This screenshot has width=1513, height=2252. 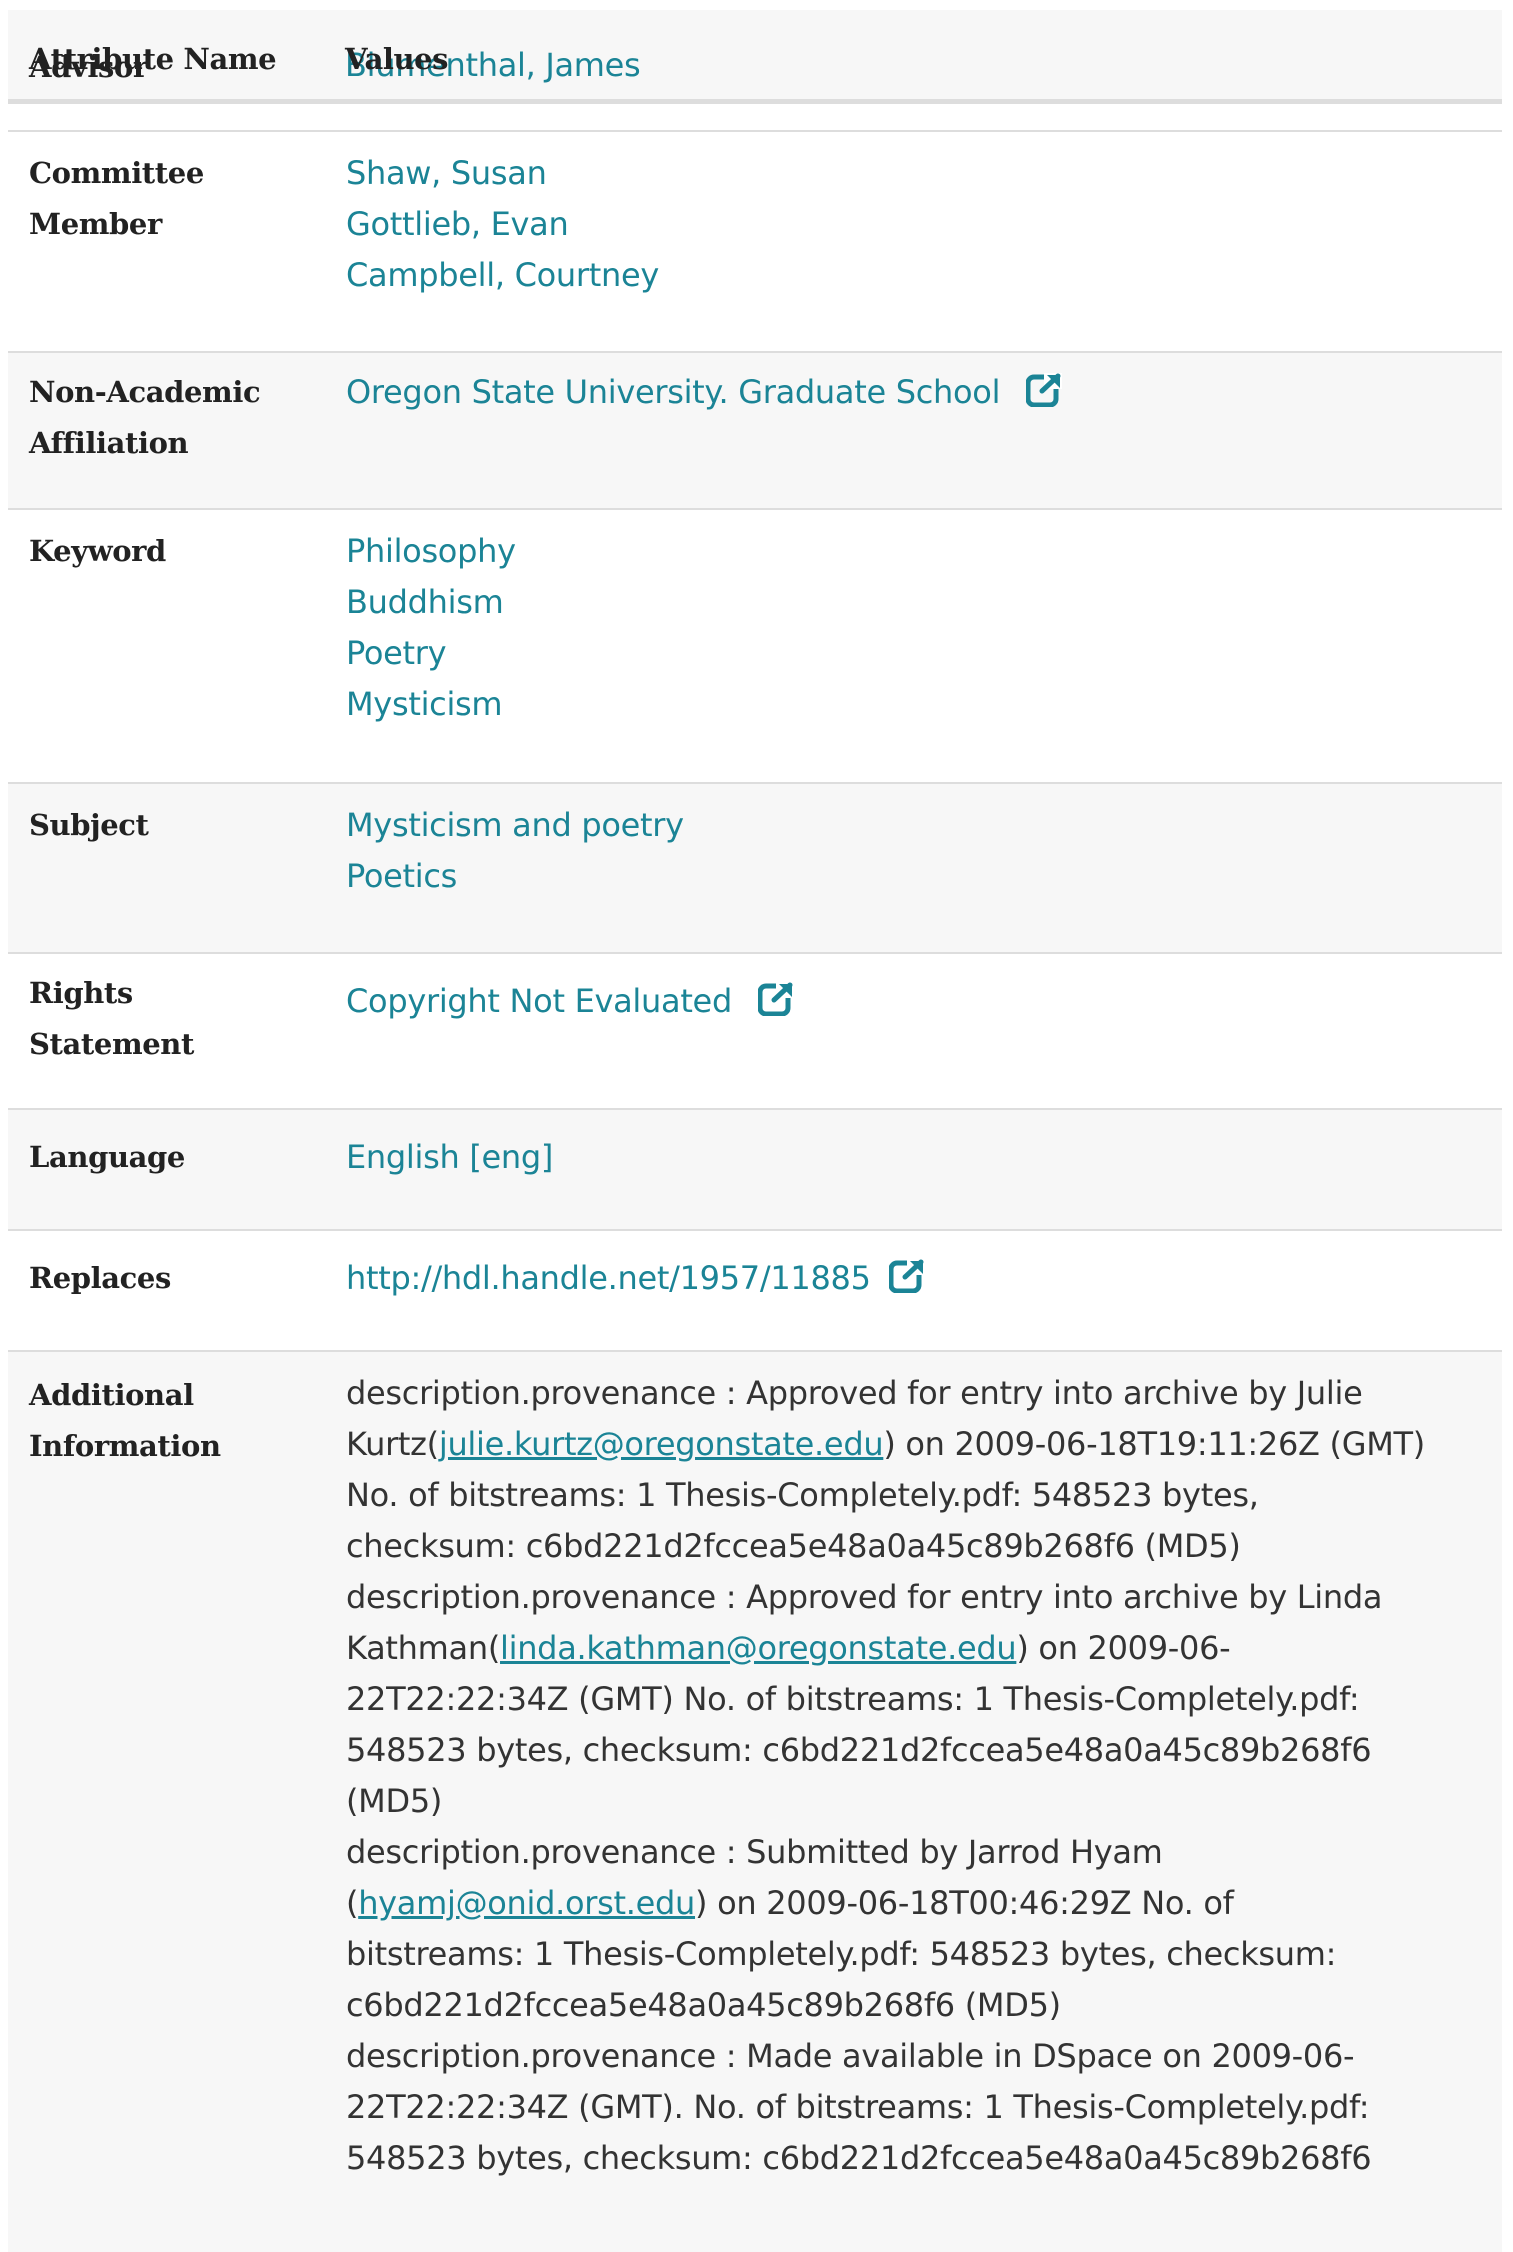 I want to click on replaces-values: http://hdl.handle.net/1957/11885, so click(x=924, y=1290).